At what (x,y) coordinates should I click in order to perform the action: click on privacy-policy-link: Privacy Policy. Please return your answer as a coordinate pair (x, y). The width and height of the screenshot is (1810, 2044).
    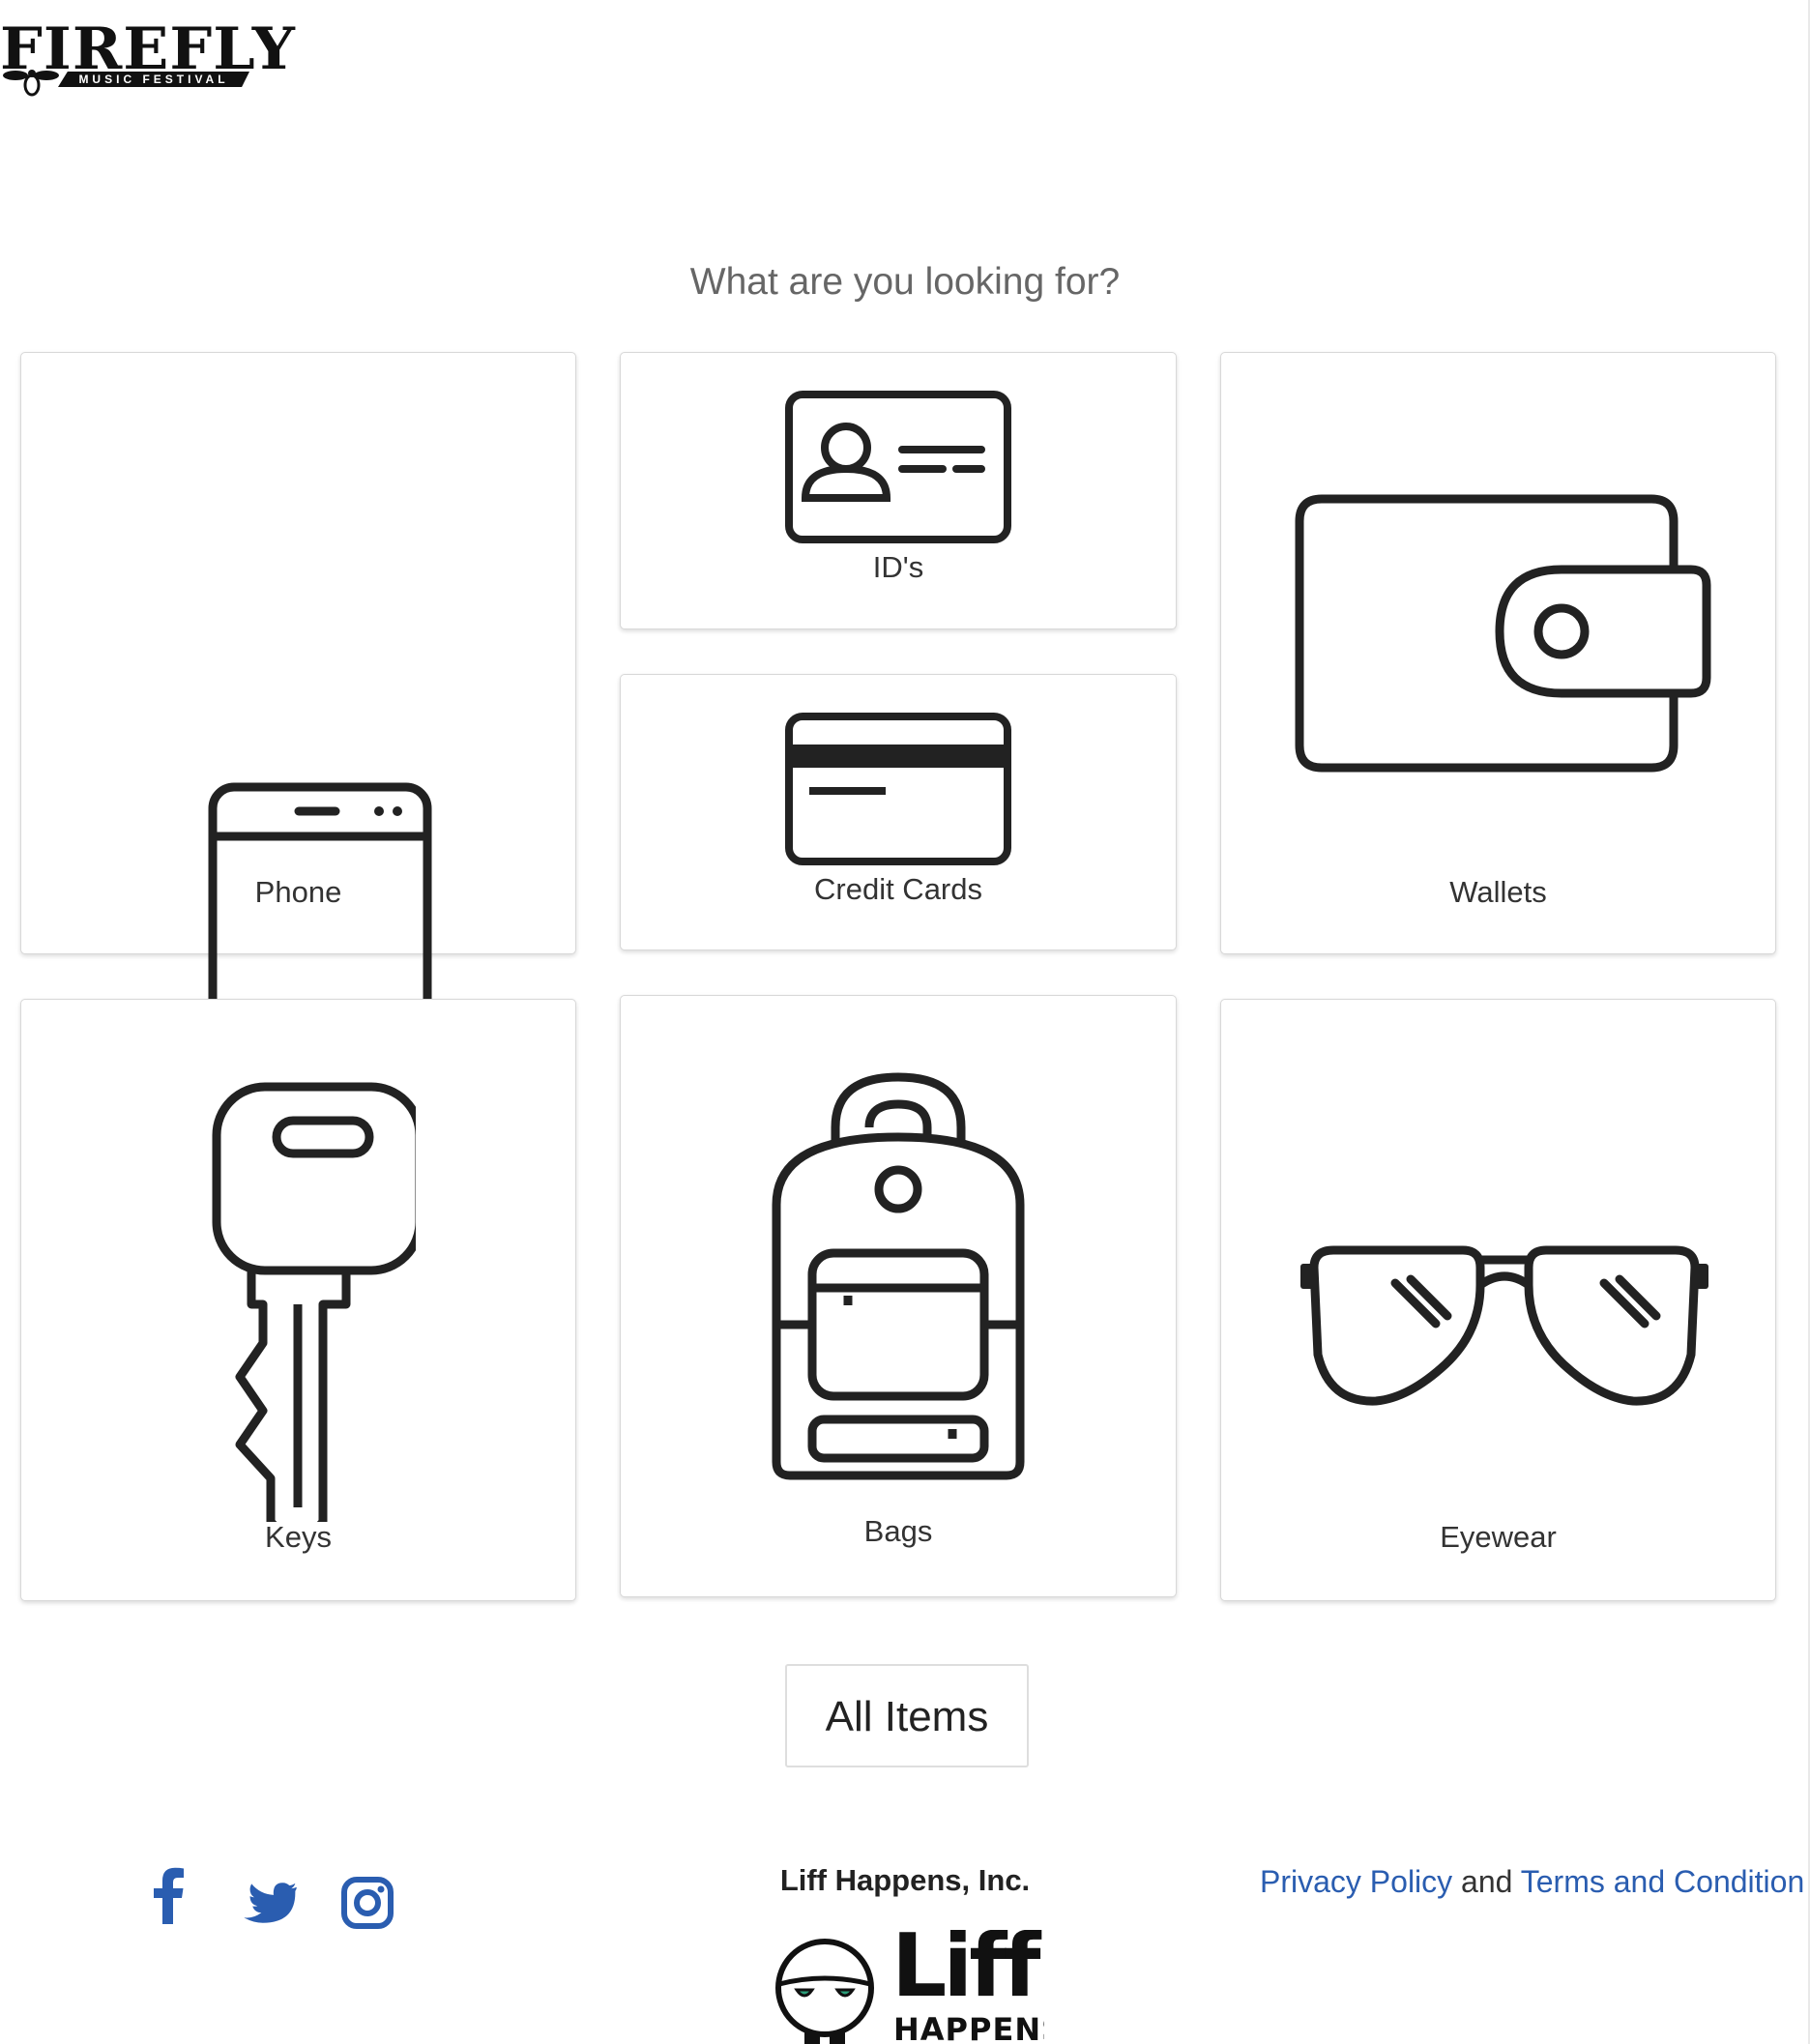
    Looking at the image, I should click on (1356, 1881).